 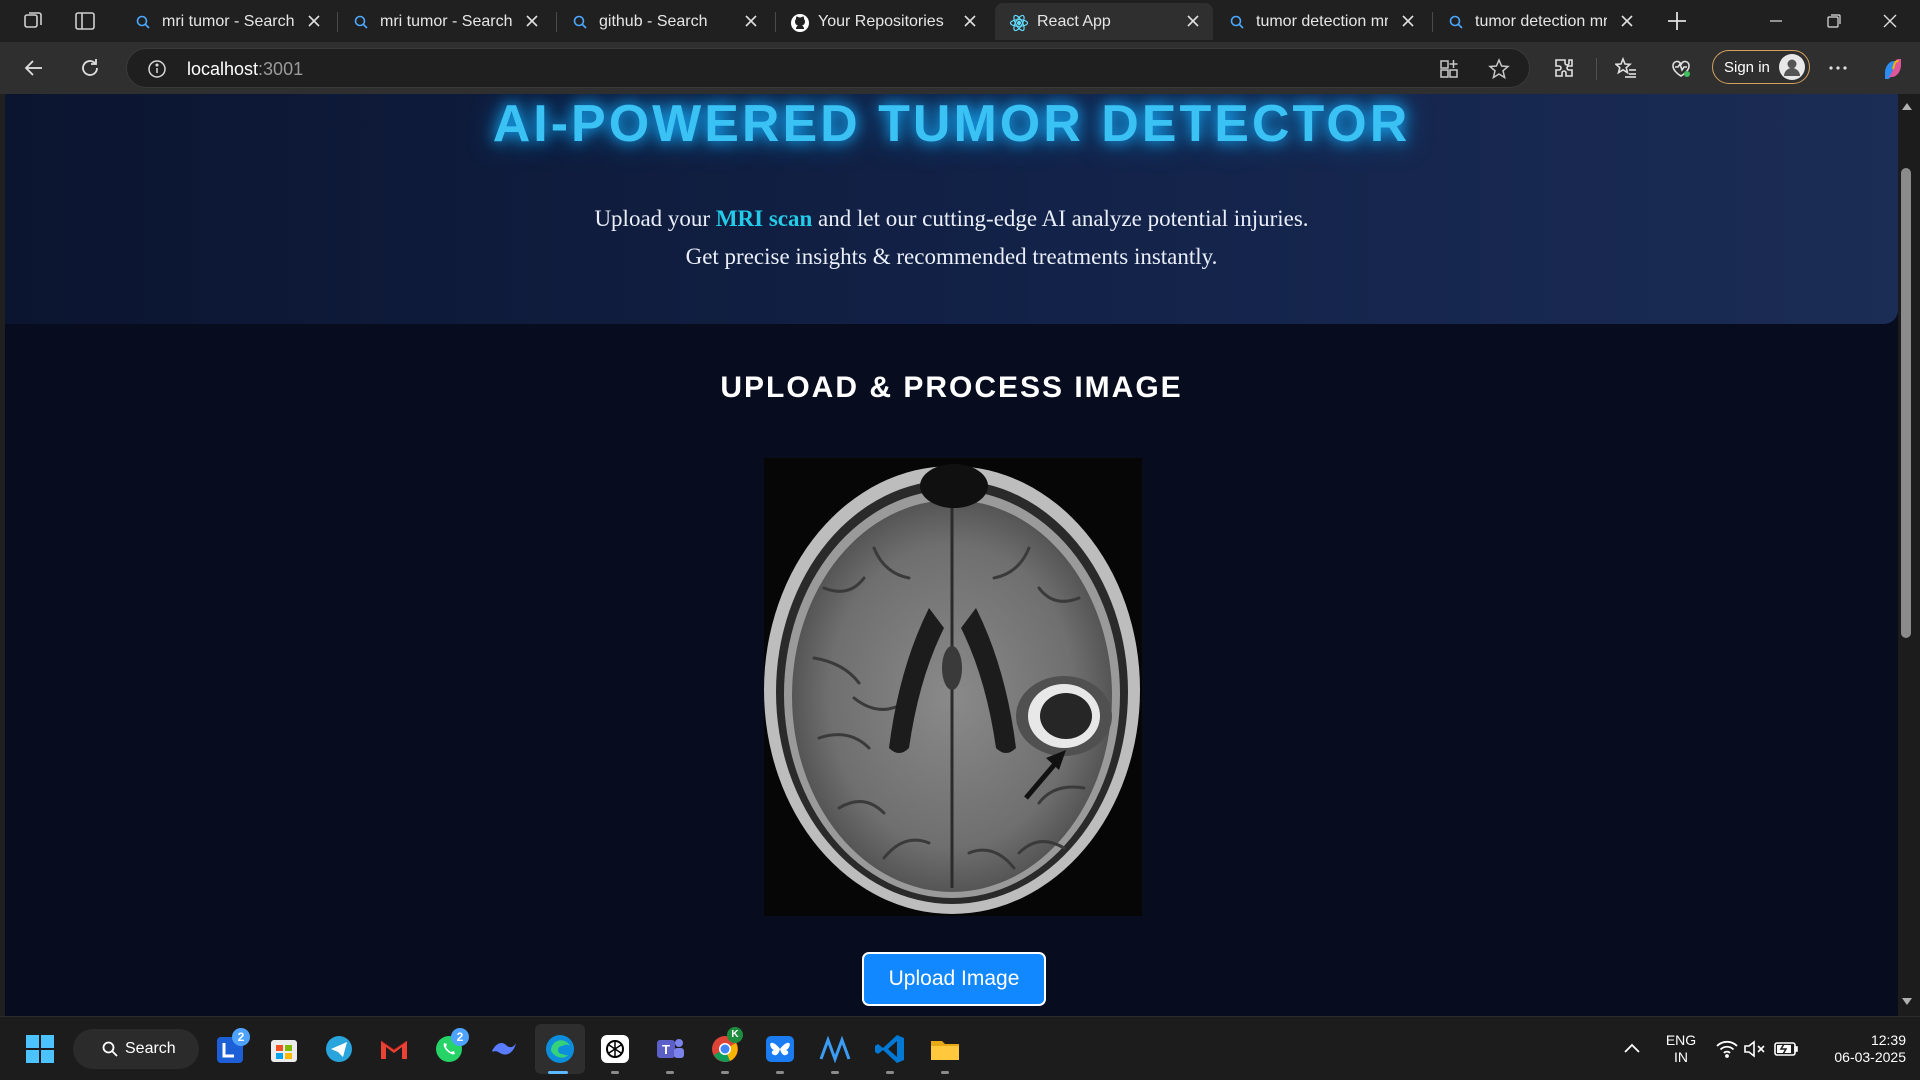 What do you see at coordinates (504, 1049) in the screenshot?
I see `copilot-shield-icon` at bounding box center [504, 1049].